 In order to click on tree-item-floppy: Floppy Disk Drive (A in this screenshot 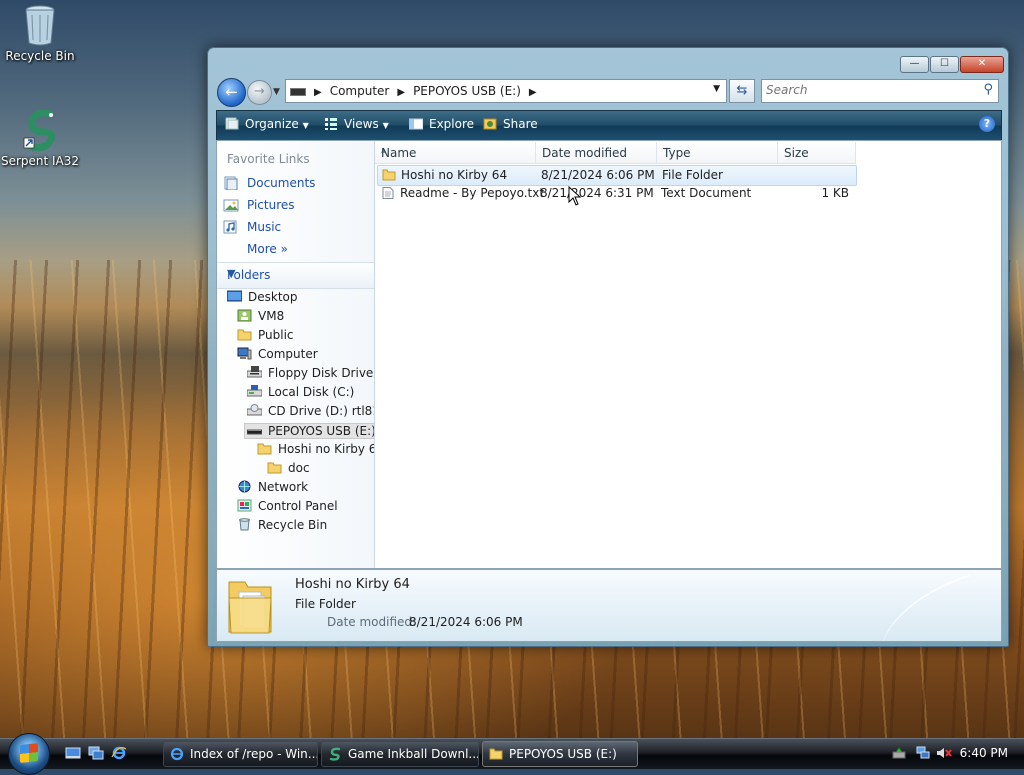, I will do `click(310, 373)`.